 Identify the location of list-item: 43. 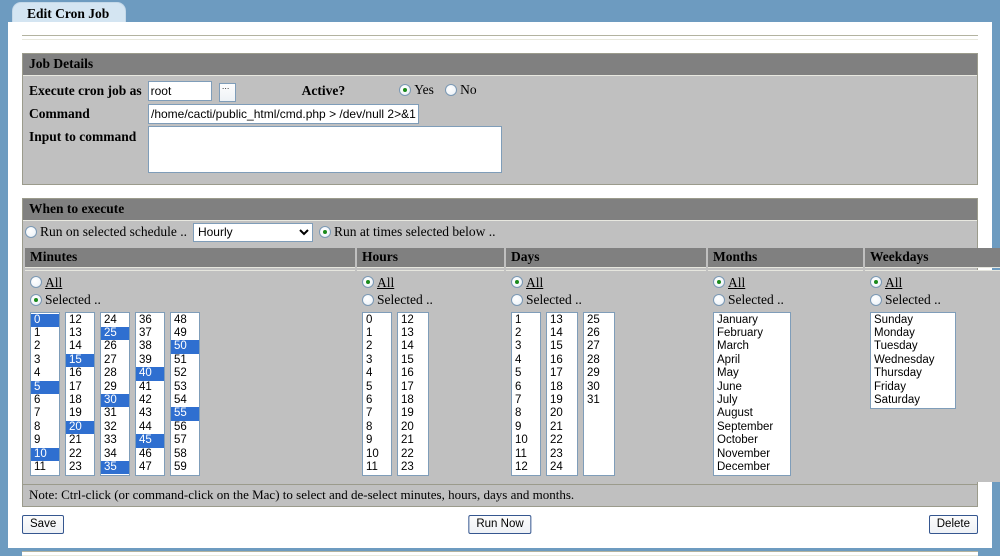
(150, 413).